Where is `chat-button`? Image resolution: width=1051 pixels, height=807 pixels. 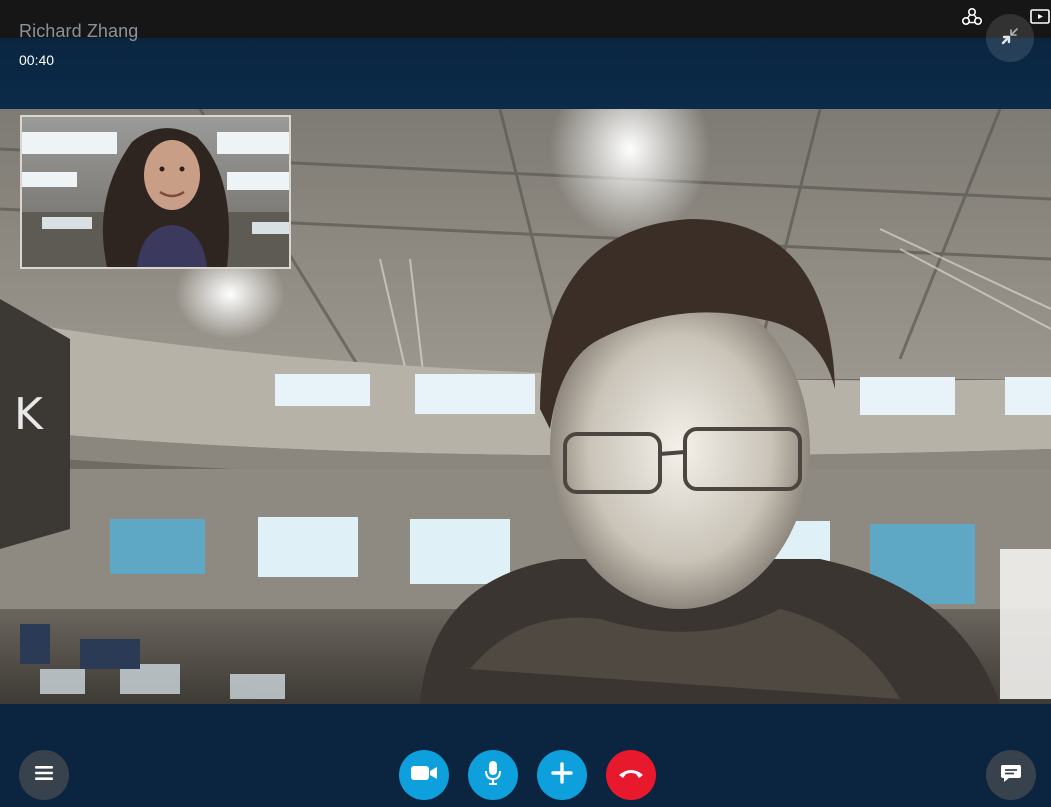
chat-button is located at coordinates (1011, 775).